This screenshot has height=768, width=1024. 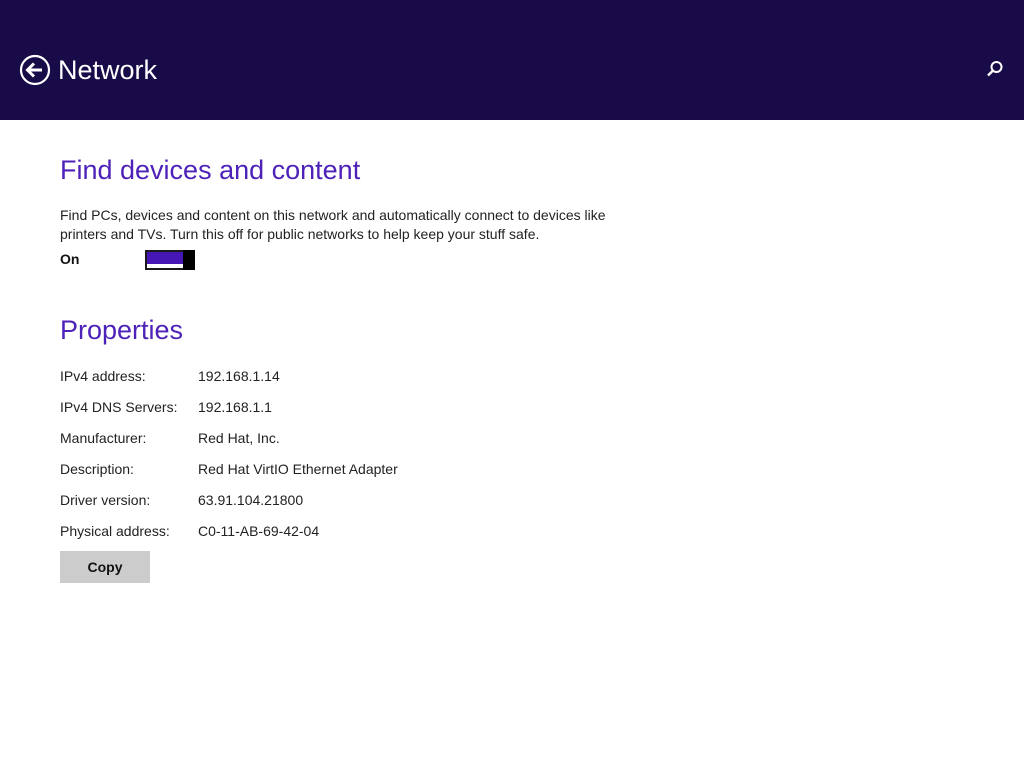 What do you see at coordinates (298, 469) in the screenshot?
I see `property-value: Red Hat VirtIO Ethernet Adapter` at bounding box center [298, 469].